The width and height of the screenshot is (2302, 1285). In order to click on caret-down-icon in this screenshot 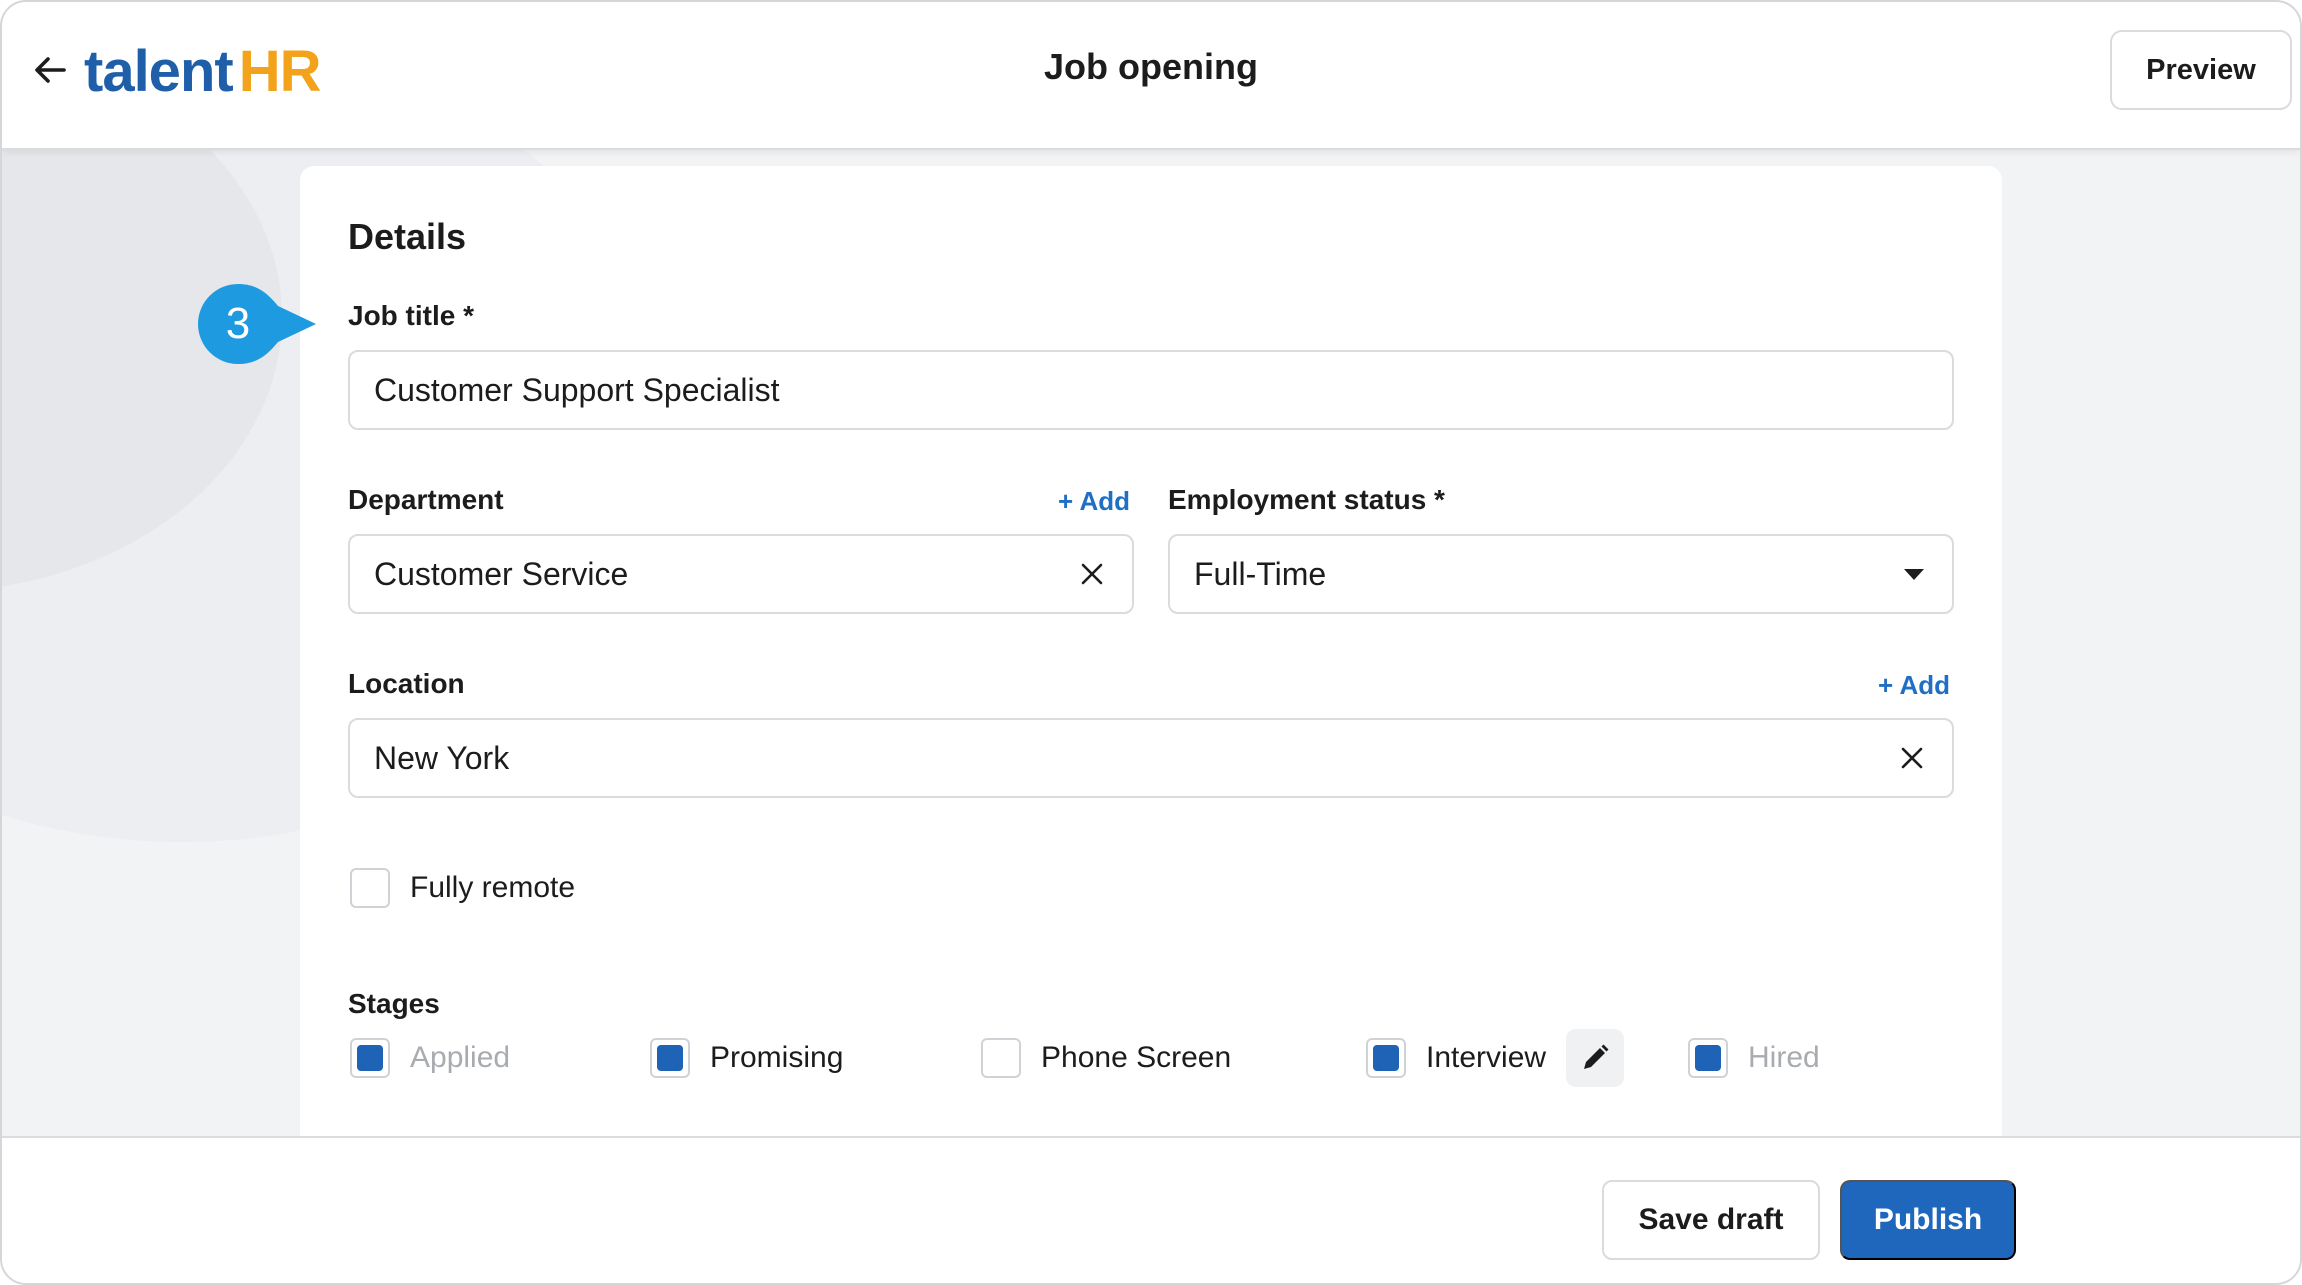, I will do `click(1914, 574)`.